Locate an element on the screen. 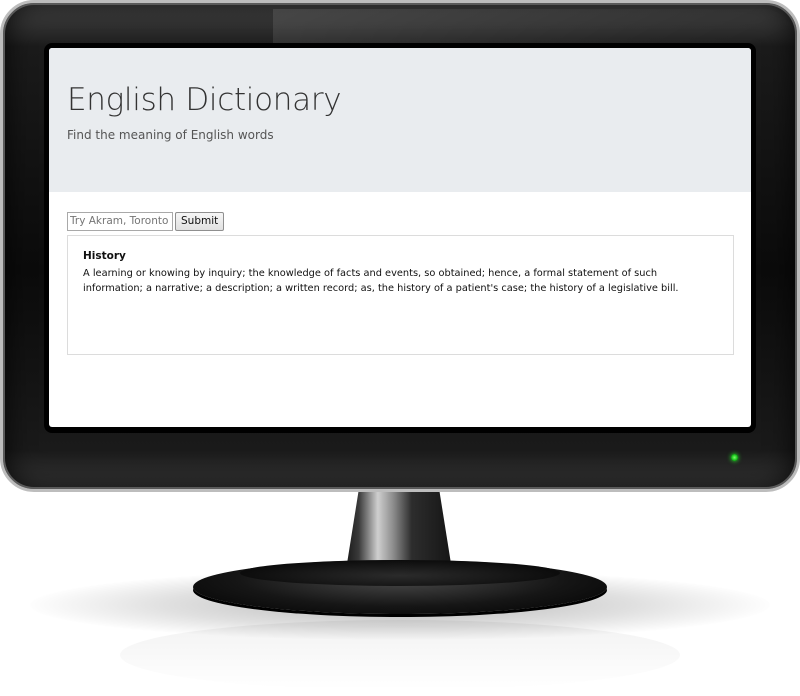 The image size is (800, 696). page-title: English Dictionary is located at coordinates (204, 100).